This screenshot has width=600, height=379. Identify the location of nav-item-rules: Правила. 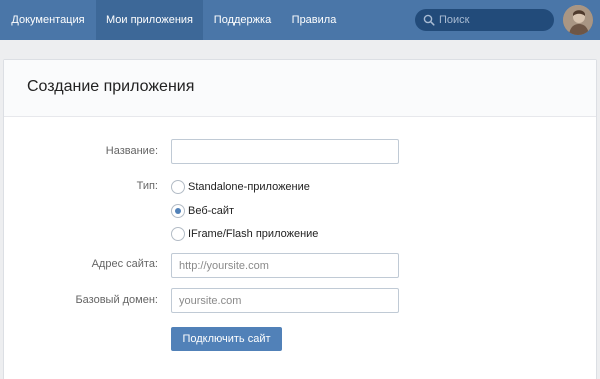
(314, 20).